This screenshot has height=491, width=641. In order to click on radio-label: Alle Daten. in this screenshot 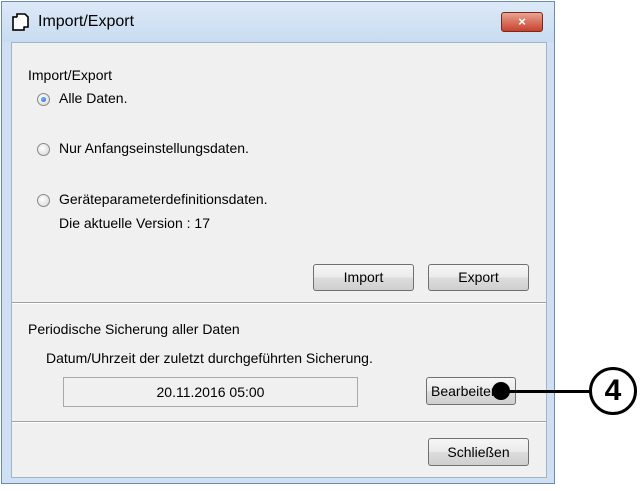, I will do `click(93, 98)`.